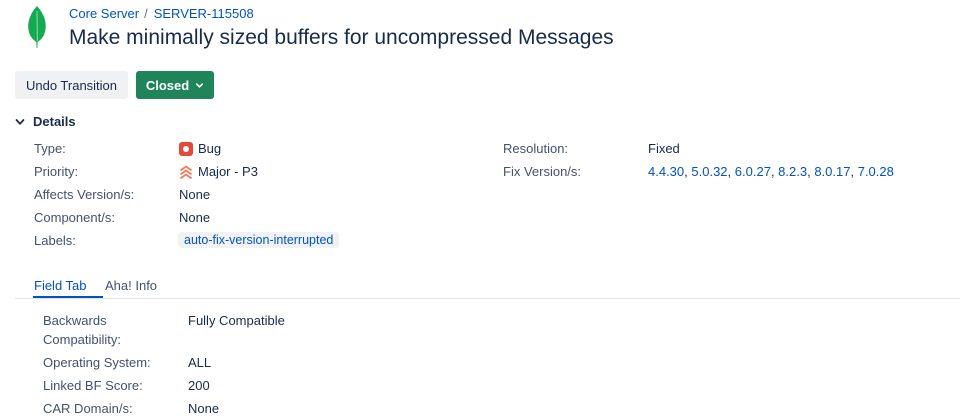 The height and width of the screenshot is (420, 960). I want to click on labels-value-row: auto-fix-version-interrupted, so click(259, 240).